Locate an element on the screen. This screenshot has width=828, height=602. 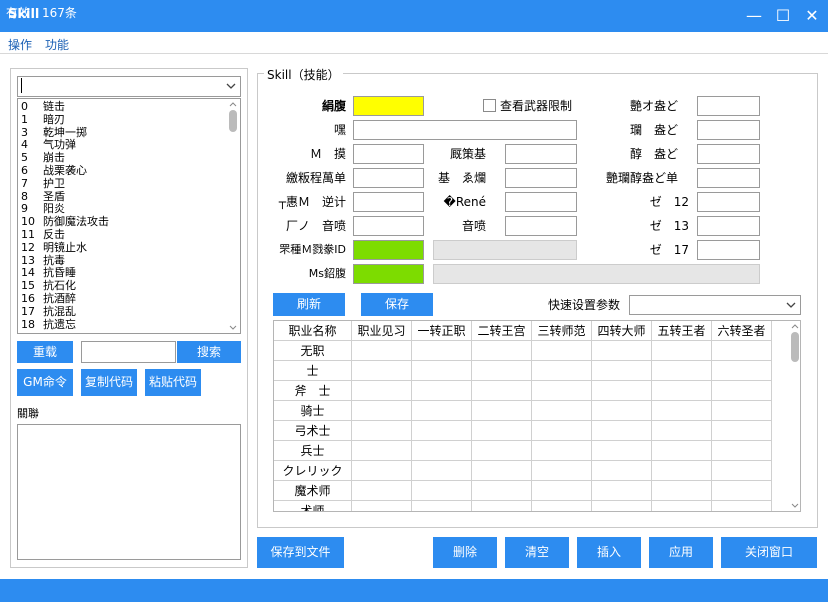
grid-row-header: 骑士 is located at coordinates (313, 411).